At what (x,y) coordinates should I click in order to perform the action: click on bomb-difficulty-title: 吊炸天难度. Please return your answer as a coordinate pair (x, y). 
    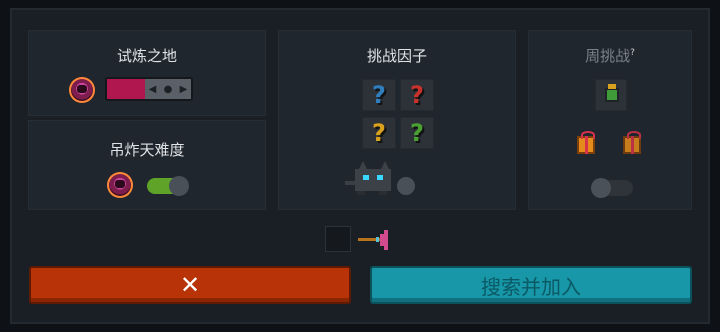
    Looking at the image, I should click on (147, 150).